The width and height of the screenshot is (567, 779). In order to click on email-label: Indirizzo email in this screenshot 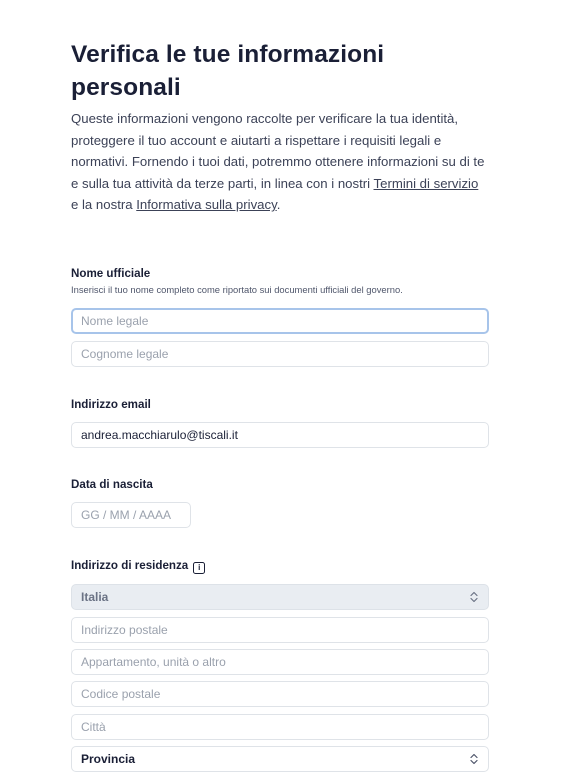, I will do `click(111, 404)`.